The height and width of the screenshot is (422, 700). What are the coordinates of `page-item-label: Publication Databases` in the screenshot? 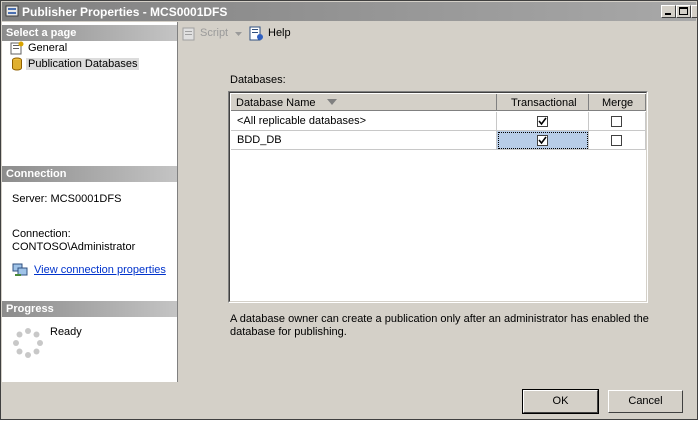 It's located at (83, 64).